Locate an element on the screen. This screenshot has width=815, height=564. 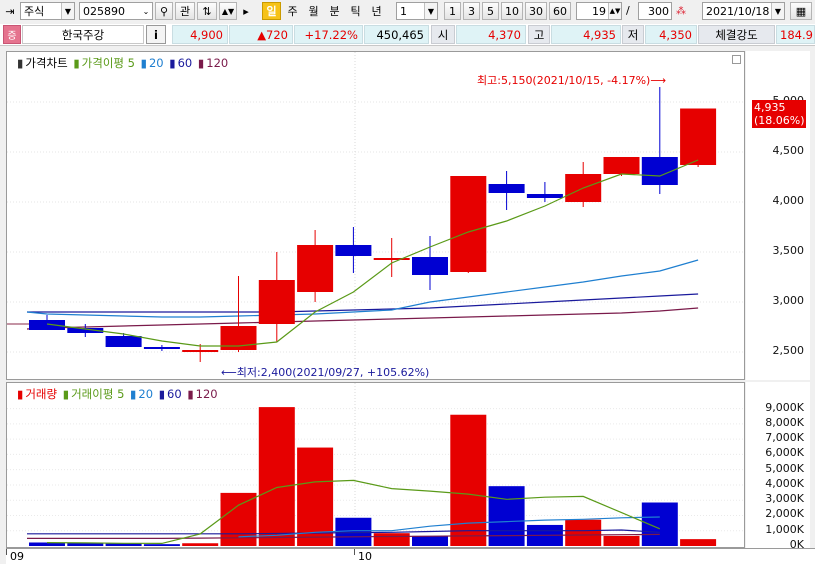
current-price-marker: 4,935 (18.06%) is located at coordinates (779, 114).